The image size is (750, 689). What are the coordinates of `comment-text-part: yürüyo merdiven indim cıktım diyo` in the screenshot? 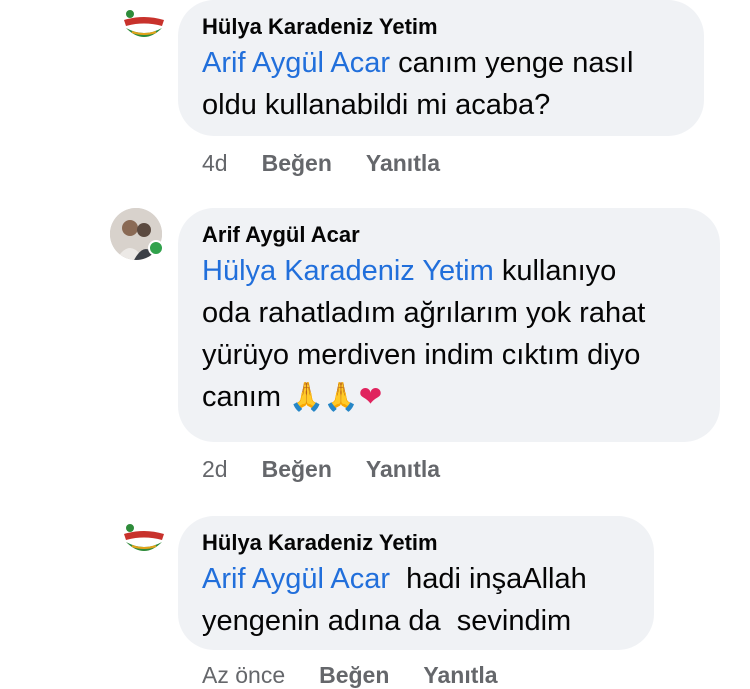 It's located at (421, 355).